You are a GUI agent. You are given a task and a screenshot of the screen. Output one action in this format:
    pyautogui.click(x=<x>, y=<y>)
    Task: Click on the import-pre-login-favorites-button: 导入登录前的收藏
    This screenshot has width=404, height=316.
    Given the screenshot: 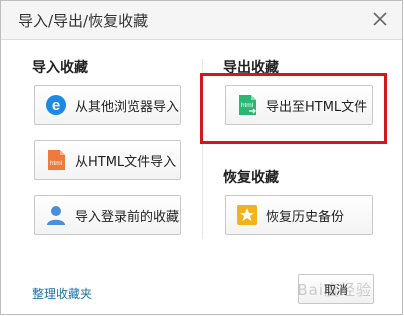 What is the action you would take?
    pyautogui.click(x=107, y=215)
    